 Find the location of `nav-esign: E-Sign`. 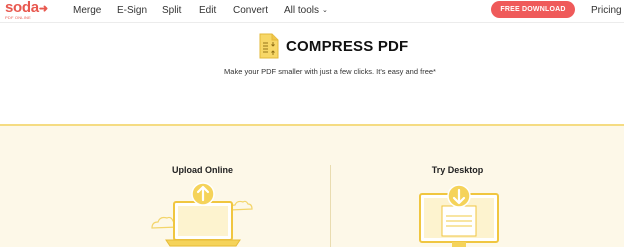

nav-esign: E-Sign is located at coordinates (132, 11).